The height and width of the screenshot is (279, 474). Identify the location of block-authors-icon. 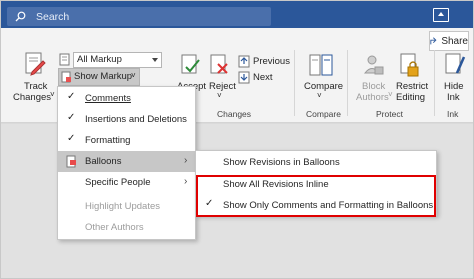
(374, 66).